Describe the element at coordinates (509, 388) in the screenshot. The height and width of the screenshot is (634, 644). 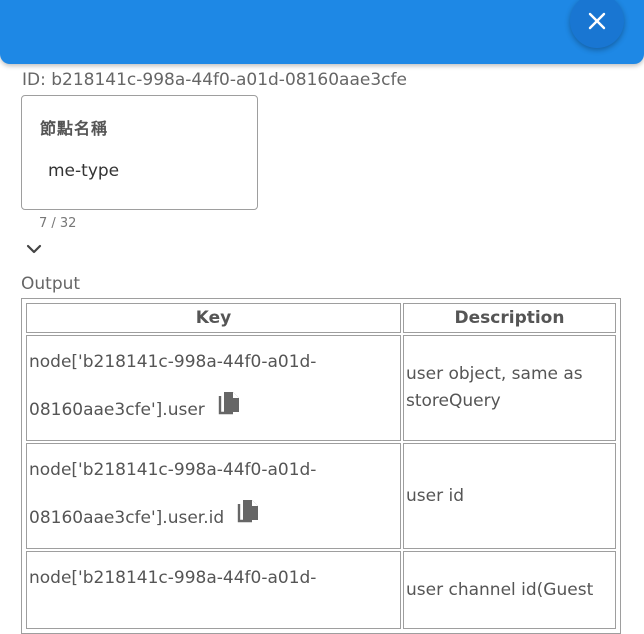
I see `description-cell: user object, same as storeQuery` at that location.